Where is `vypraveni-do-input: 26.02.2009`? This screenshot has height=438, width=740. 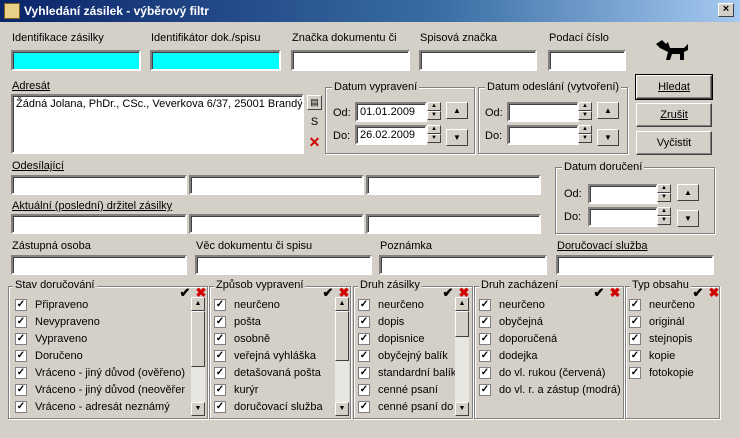 vypraveni-do-input: 26.02.2009 is located at coordinates (391, 135).